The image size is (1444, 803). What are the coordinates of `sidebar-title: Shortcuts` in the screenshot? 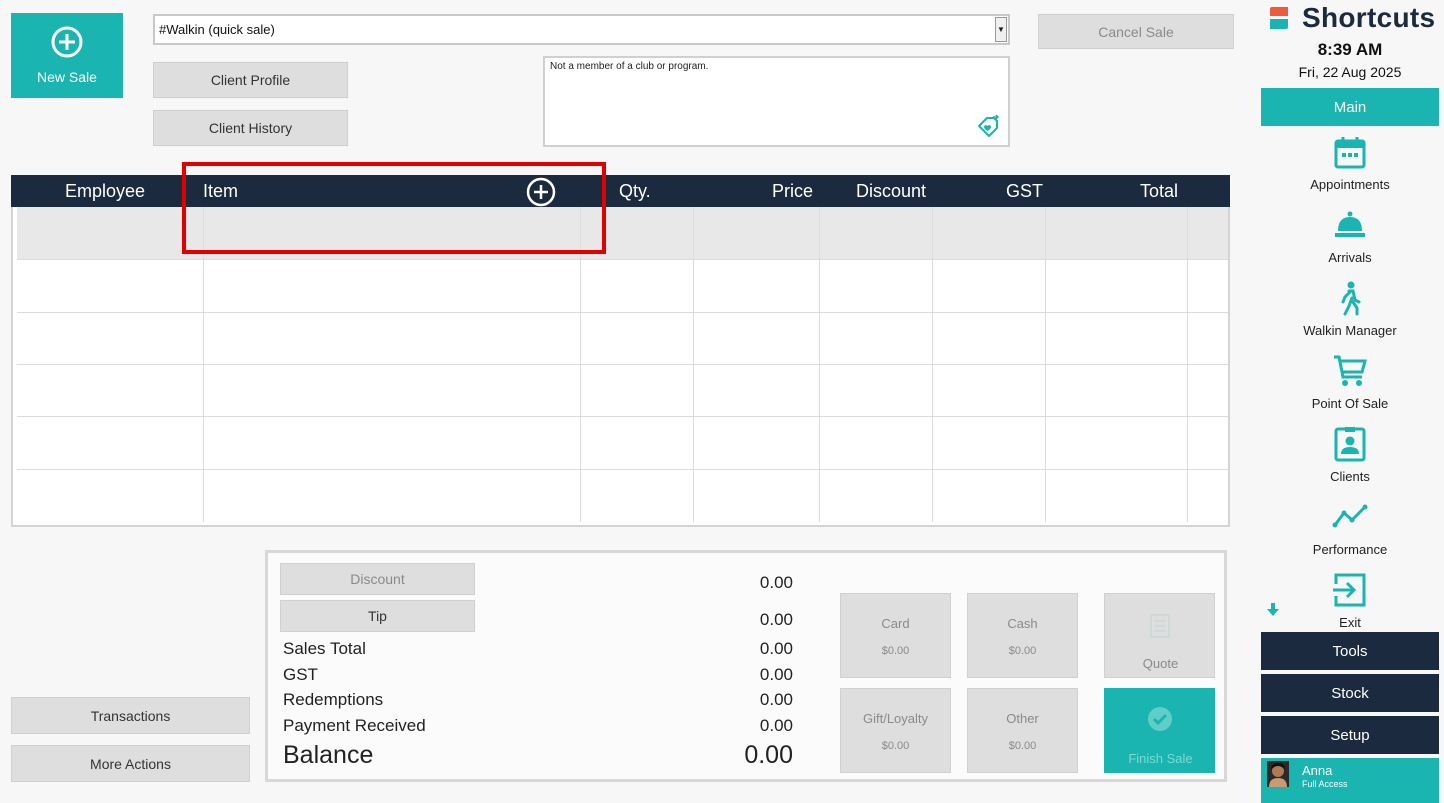 It's located at (1369, 17).